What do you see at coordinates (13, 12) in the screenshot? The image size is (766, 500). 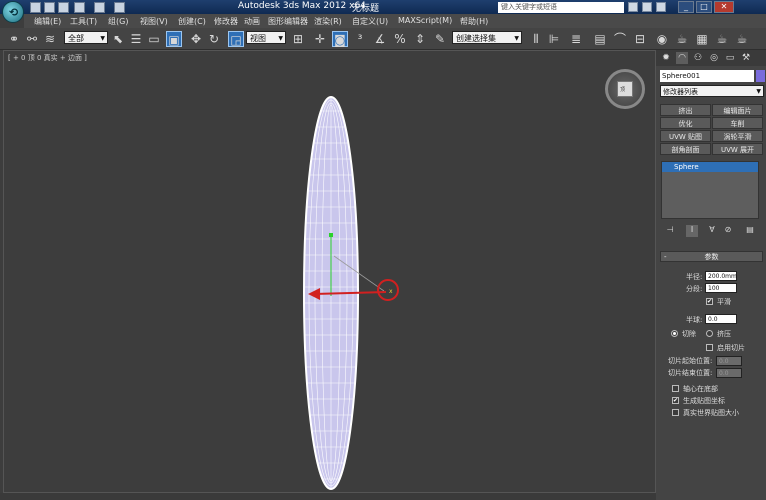 I see `app-logo: ⟲` at bounding box center [13, 12].